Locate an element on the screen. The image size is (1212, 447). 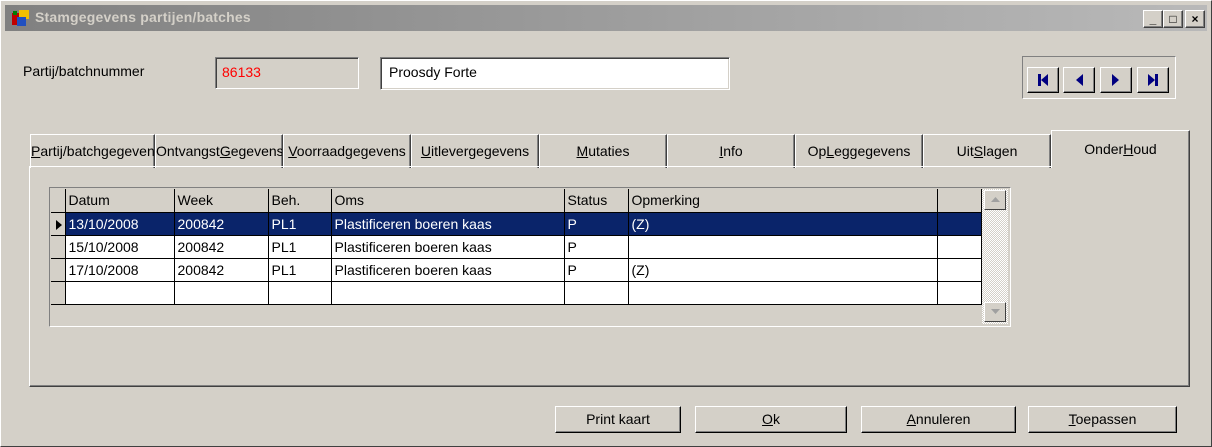
tab-opleggegevens: OpLeggegevens is located at coordinates (859, 151).